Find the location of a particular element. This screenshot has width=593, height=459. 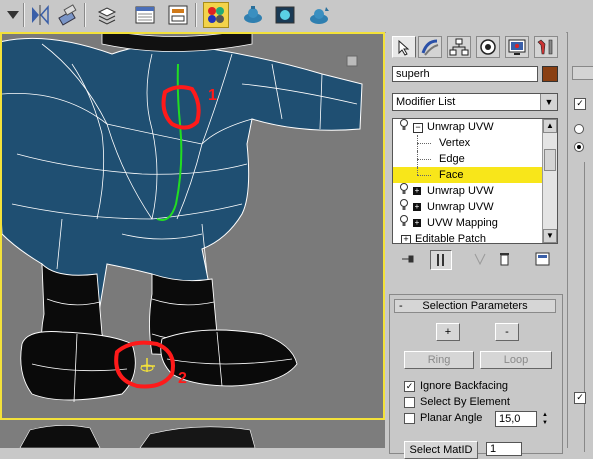

schematic-view-icon is located at coordinates (178, 15).